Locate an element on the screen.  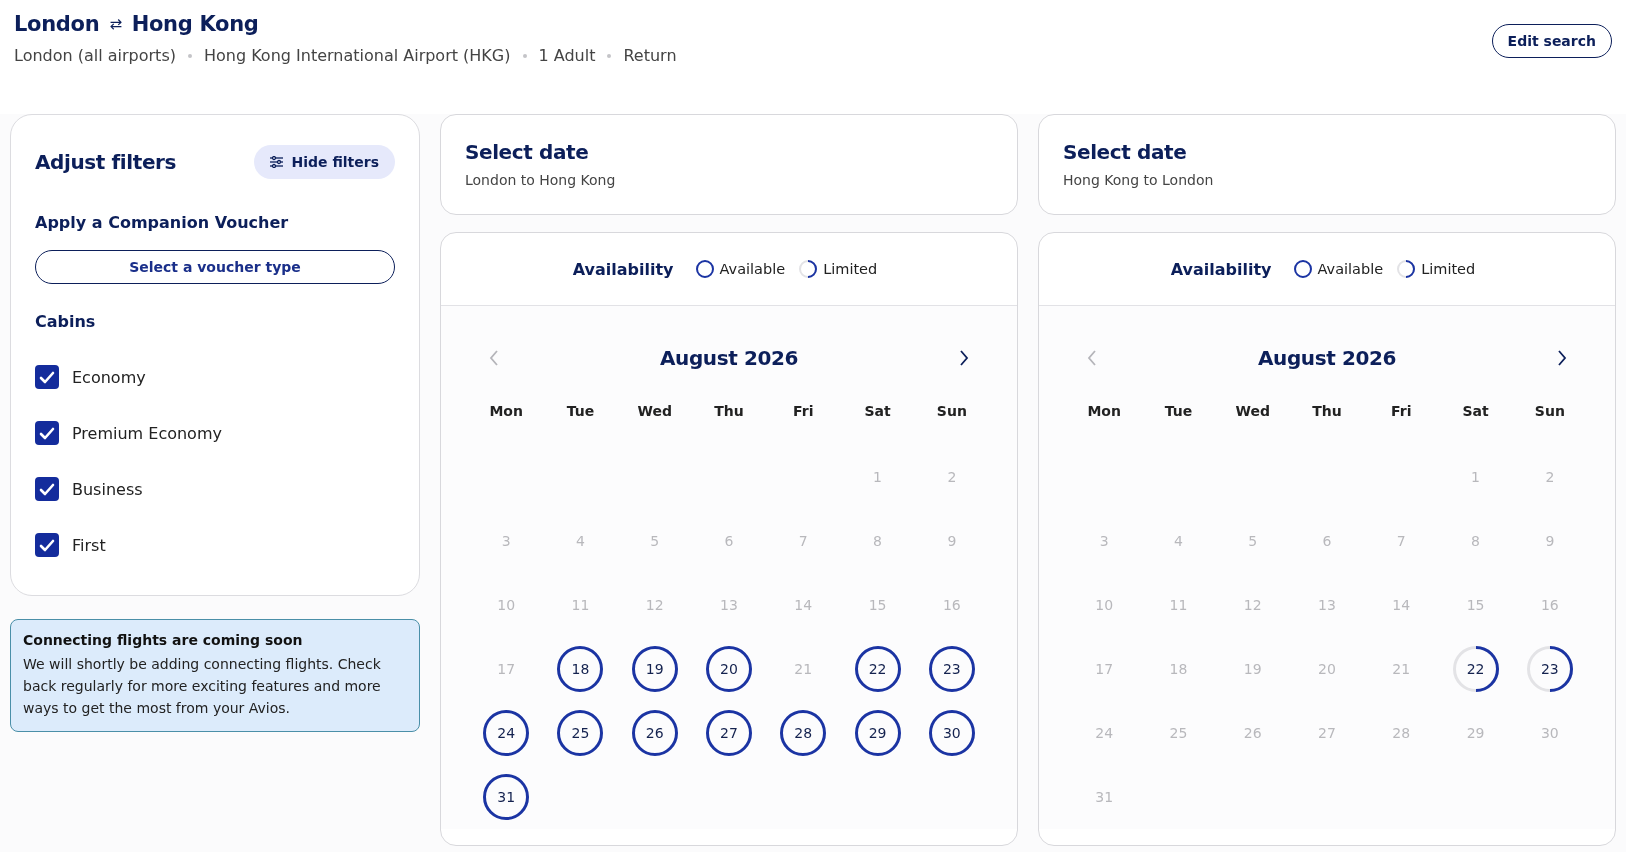
trip-detail: Return is located at coordinates (650, 55).